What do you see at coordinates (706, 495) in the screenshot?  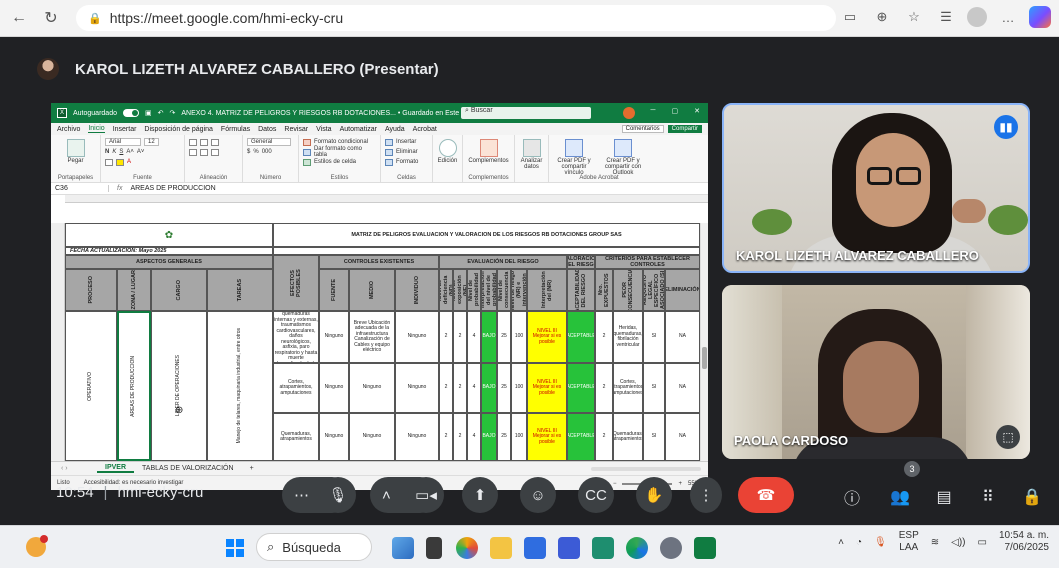 I see `more-button: ⋮` at bounding box center [706, 495].